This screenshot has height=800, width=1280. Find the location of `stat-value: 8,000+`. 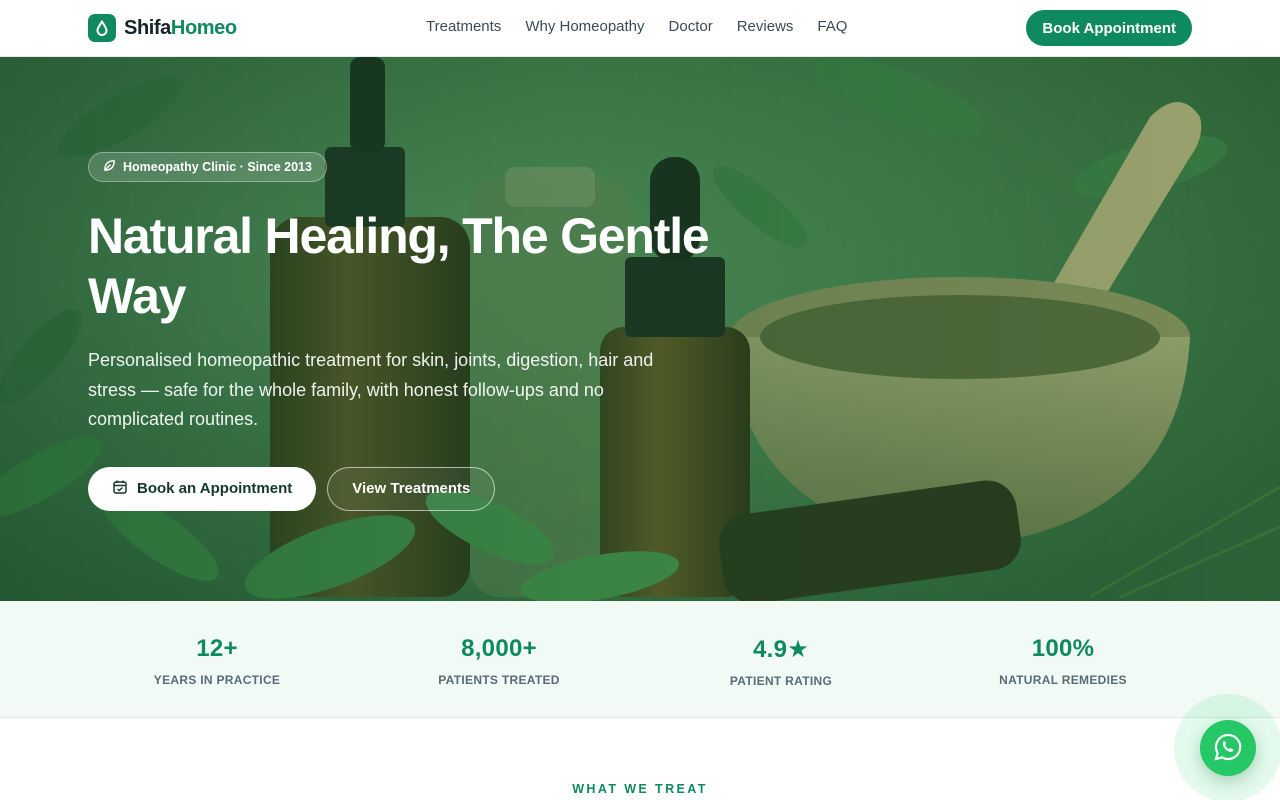

stat-value: 8,000+ is located at coordinates (499, 648).